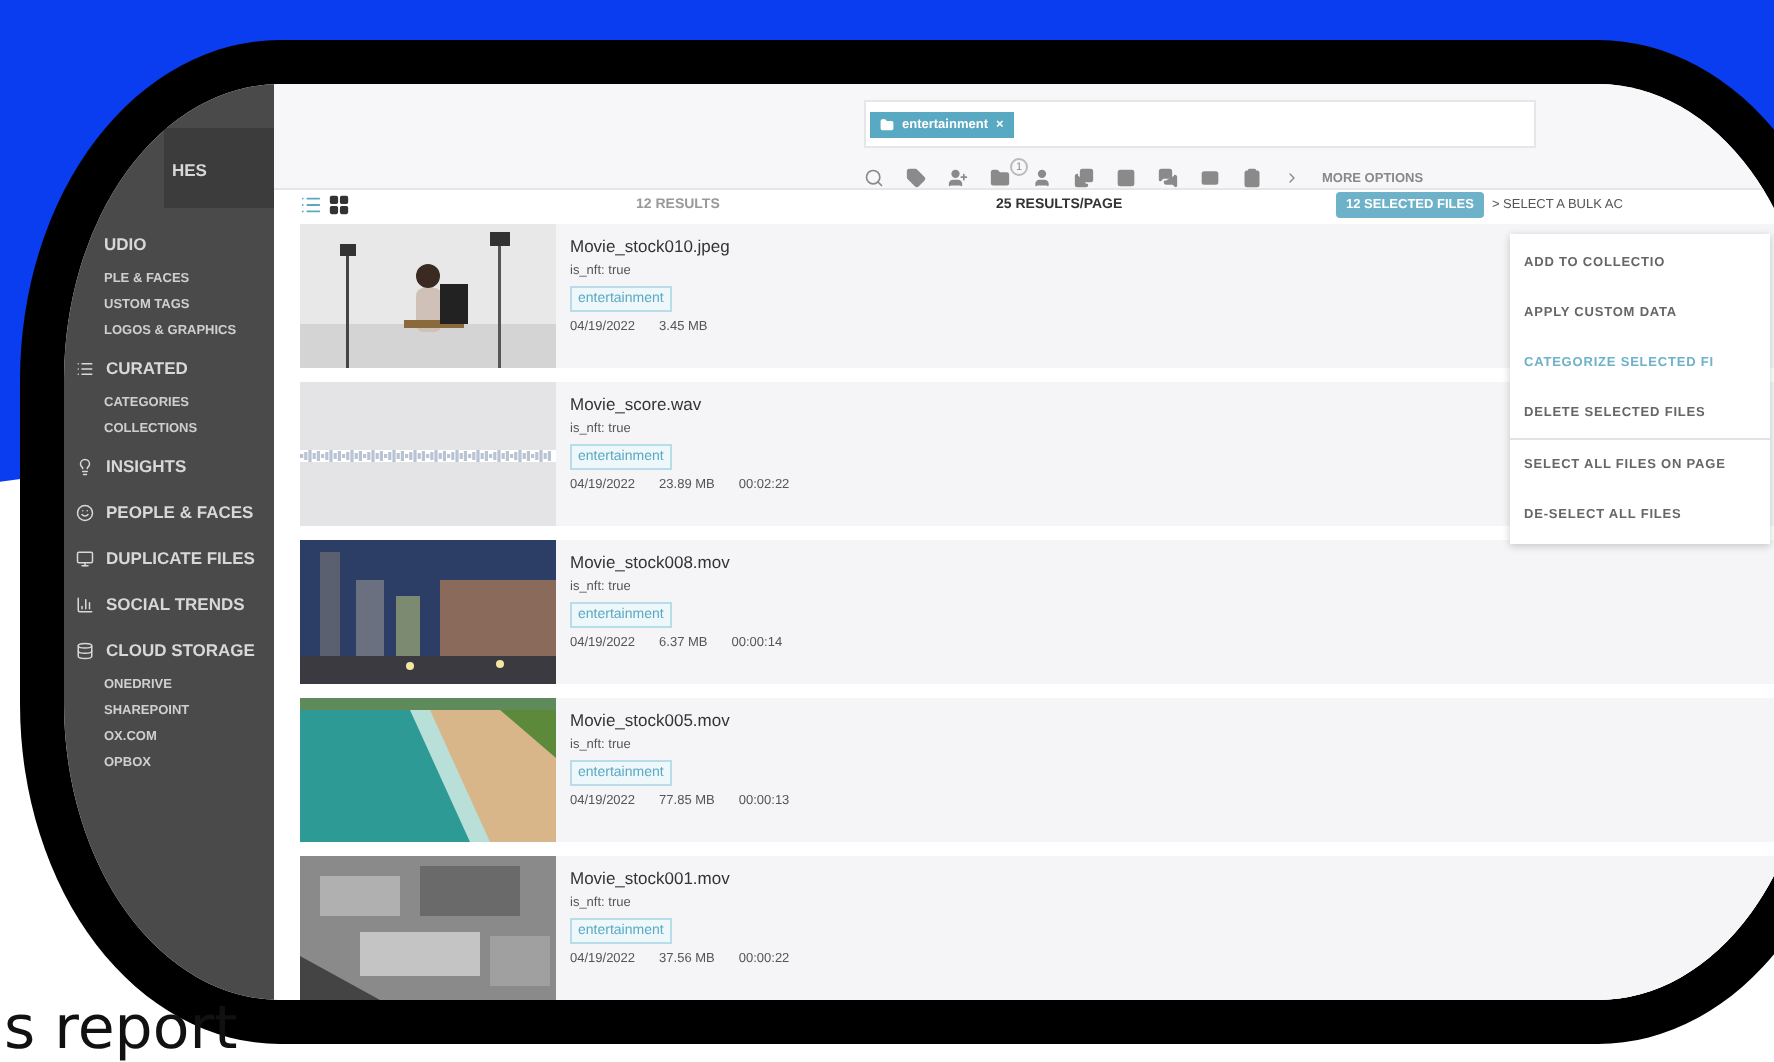  What do you see at coordinates (1252, 178) in the screenshot?
I see `clipboard-icon` at bounding box center [1252, 178].